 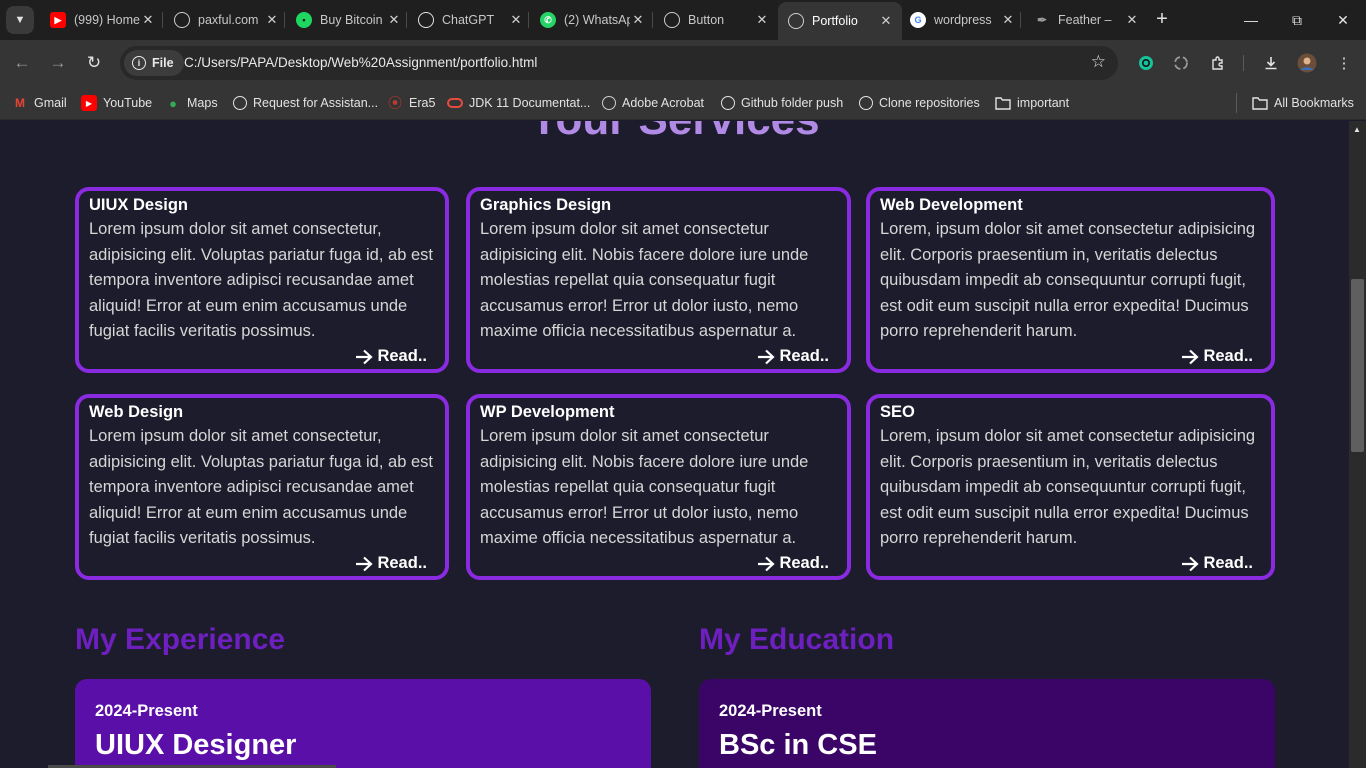 What do you see at coordinates (1303, 103) in the screenshot?
I see `all-bookmarks-button: All Bookmarks` at bounding box center [1303, 103].